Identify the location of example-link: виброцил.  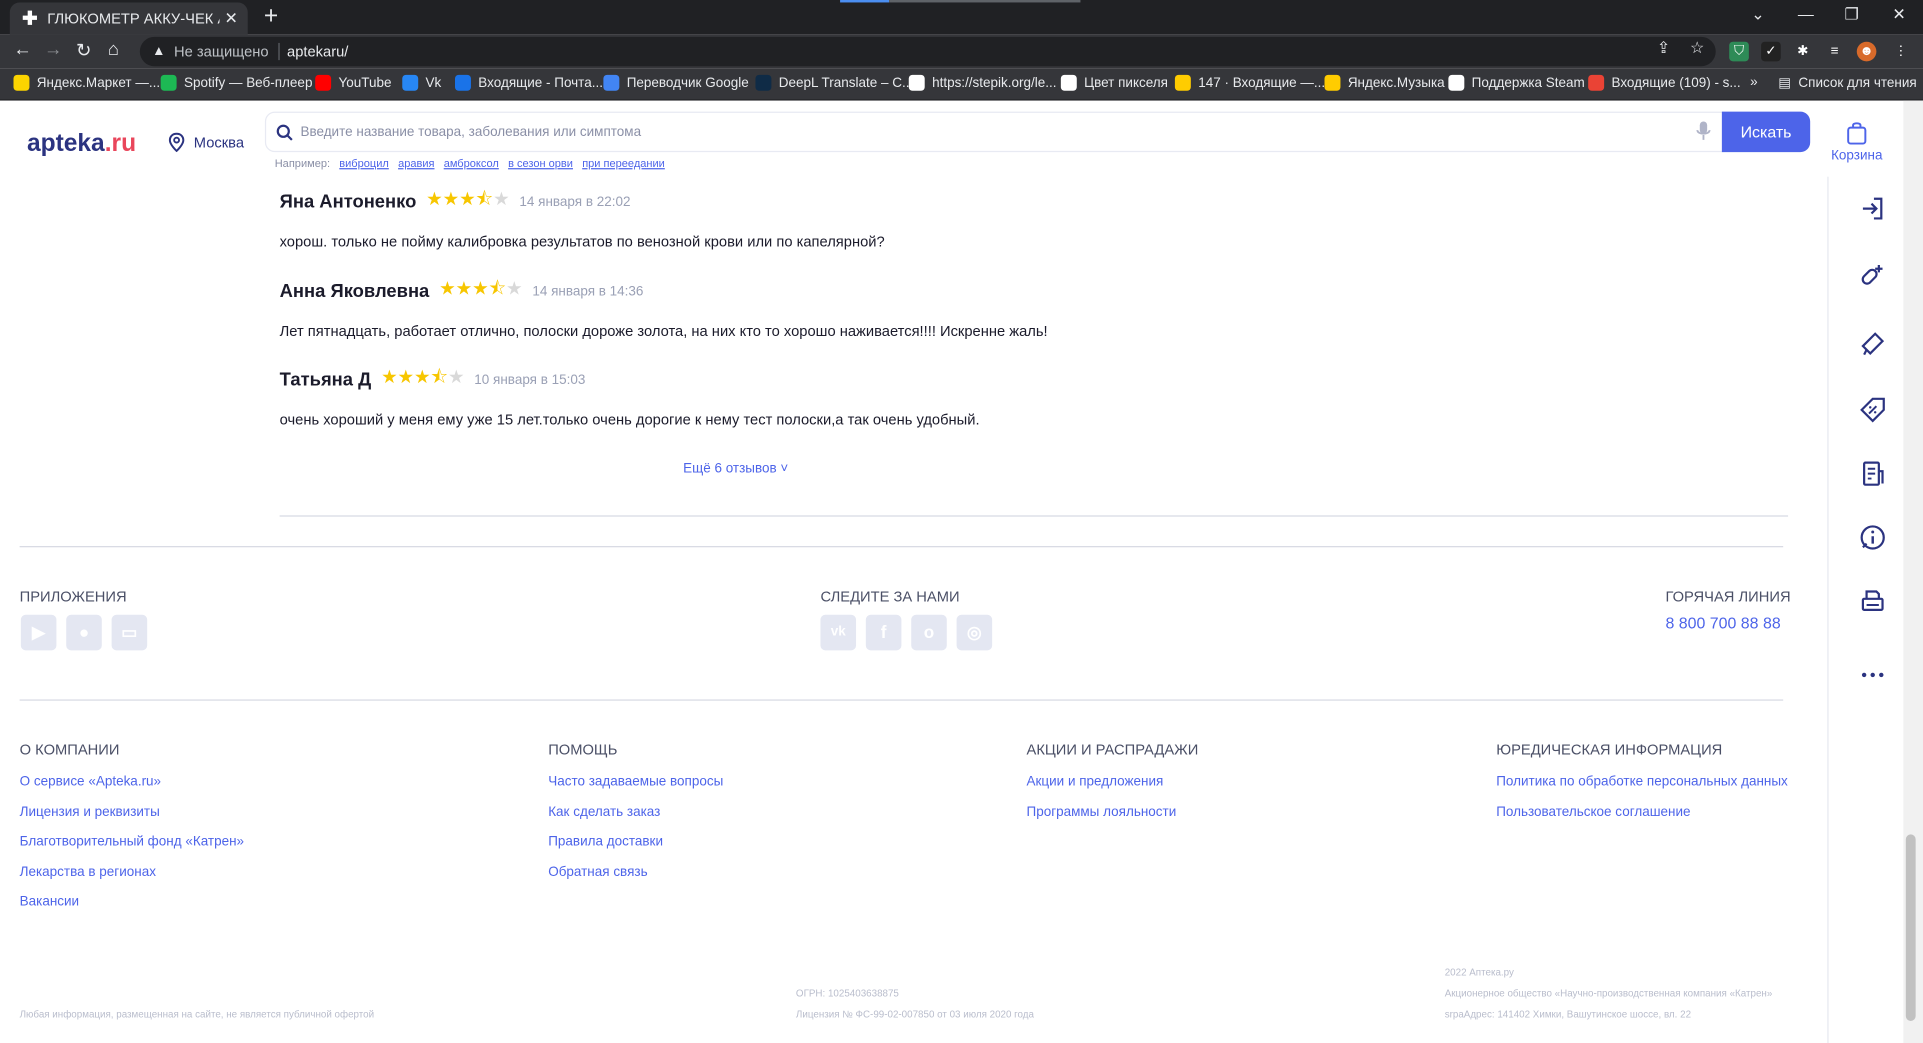
(364, 163).